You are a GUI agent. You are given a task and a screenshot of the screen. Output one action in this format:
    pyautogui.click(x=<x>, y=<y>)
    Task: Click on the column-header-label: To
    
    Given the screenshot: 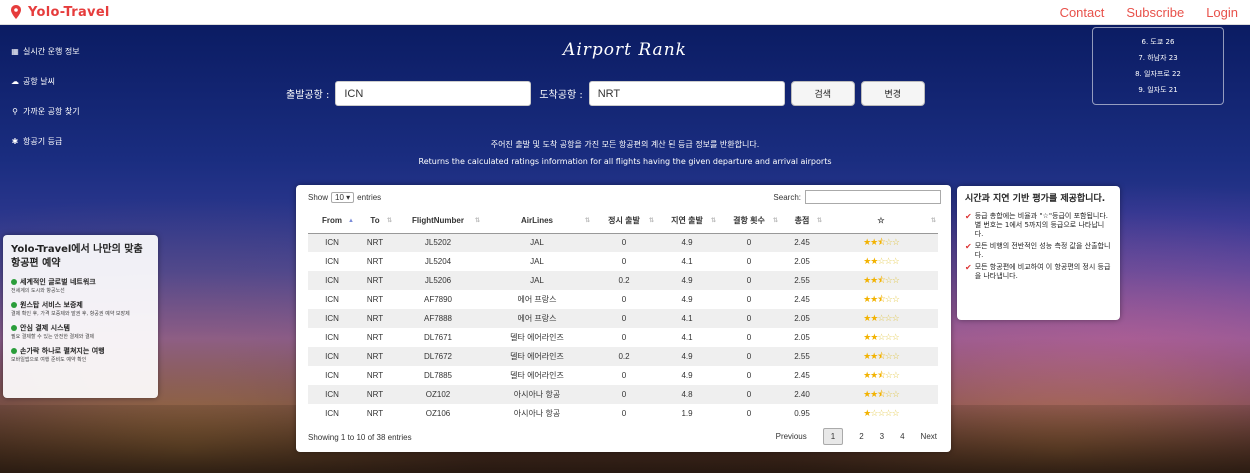 What is the action you would take?
    pyautogui.click(x=375, y=221)
    